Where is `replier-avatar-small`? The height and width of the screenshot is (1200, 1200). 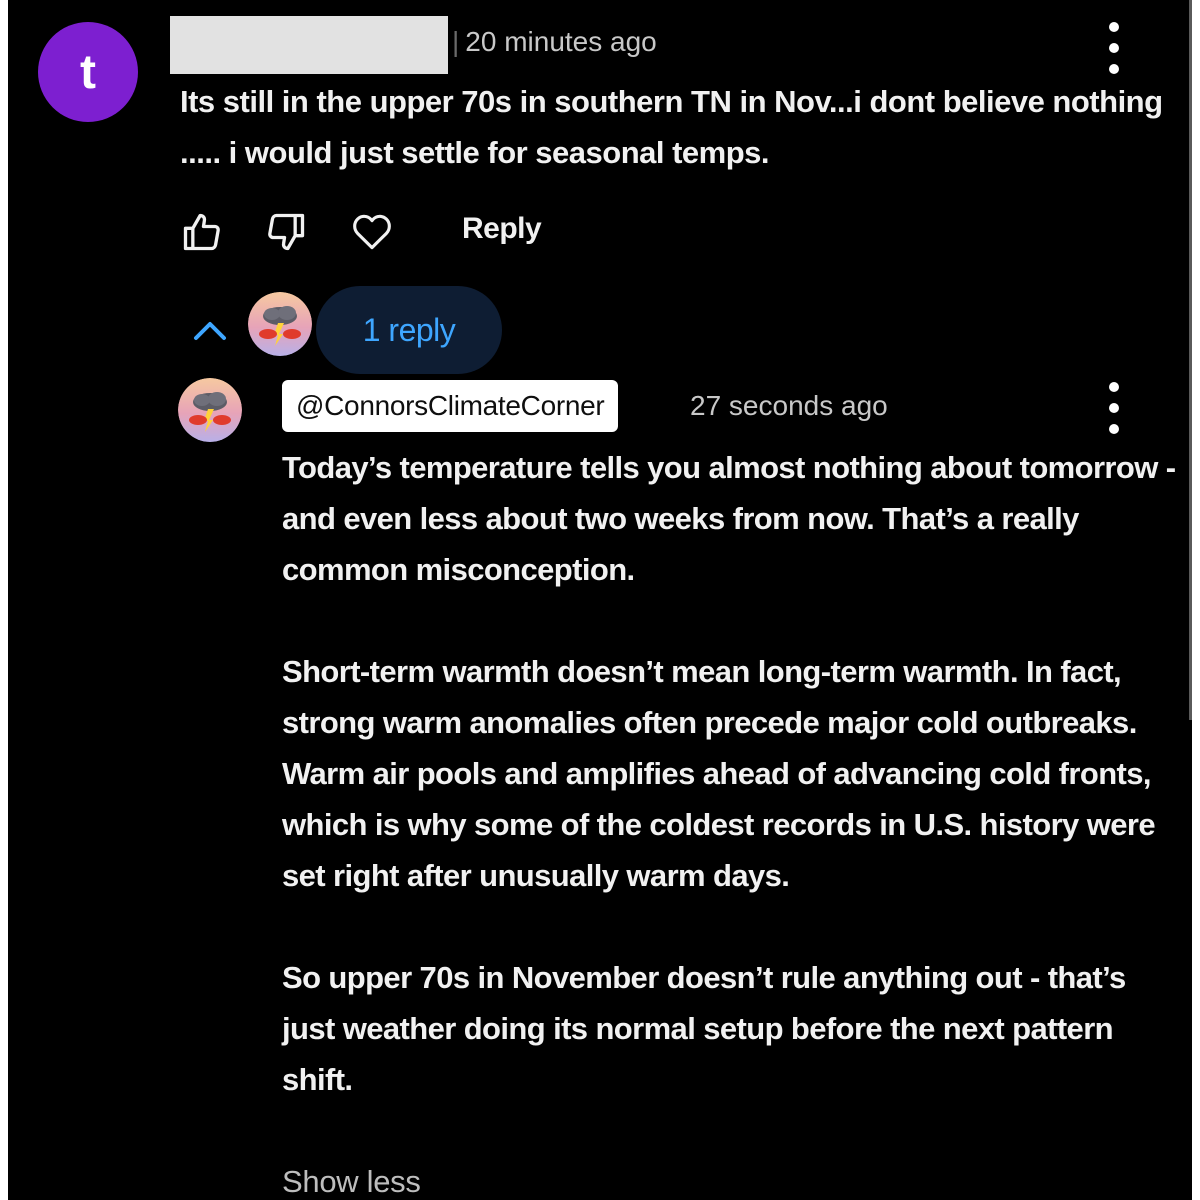 replier-avatar-small is located at coordinates (280, 324).